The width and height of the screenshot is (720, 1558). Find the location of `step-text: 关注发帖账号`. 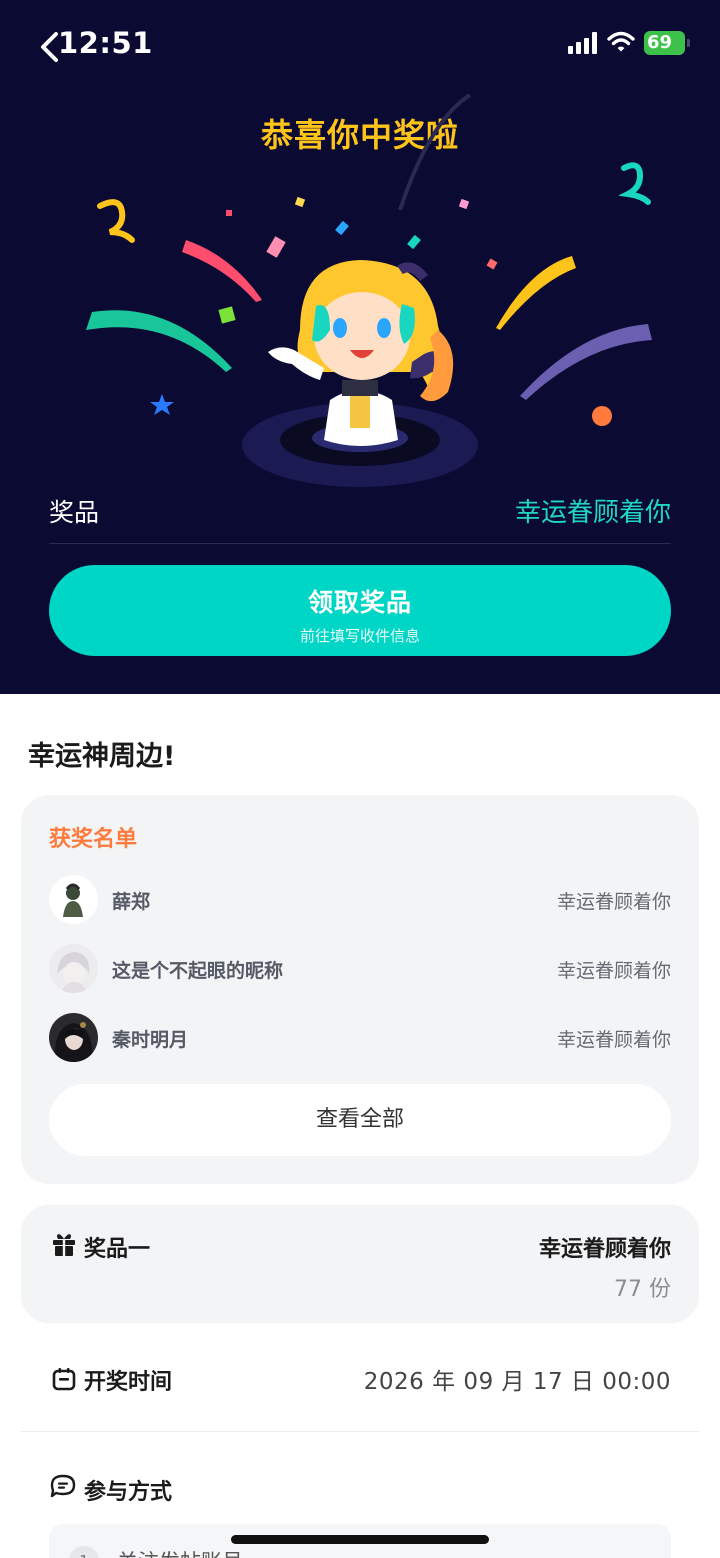

step-text: 关注发帖账号 is located at coordinates (180, 1552).